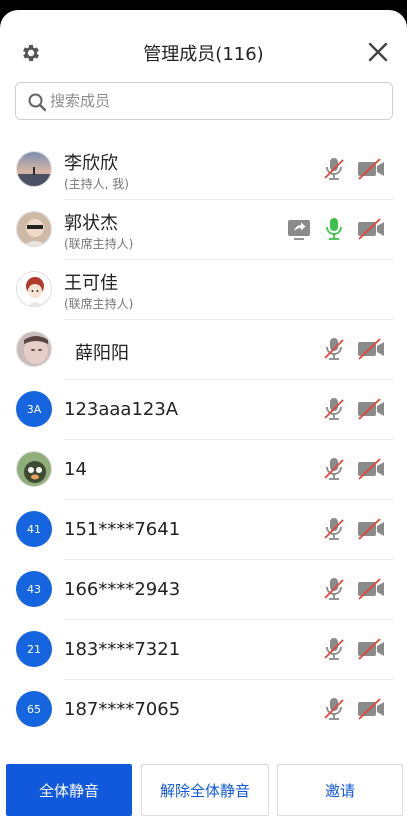 The height and width of the screenshot is (831, 407). I want to click on unmute-all-button: 解除全体静音, so click(205, 790).